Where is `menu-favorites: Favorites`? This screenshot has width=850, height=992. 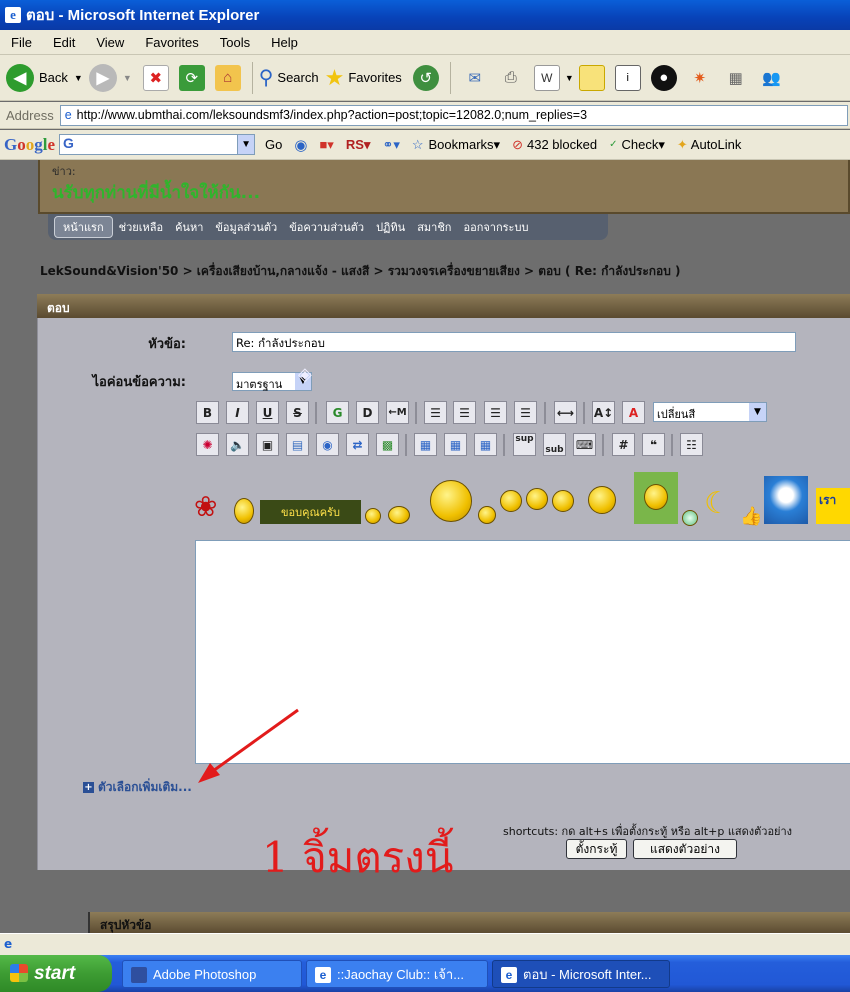 menu-favorites: Favorites is located at coordinates (171, 42).